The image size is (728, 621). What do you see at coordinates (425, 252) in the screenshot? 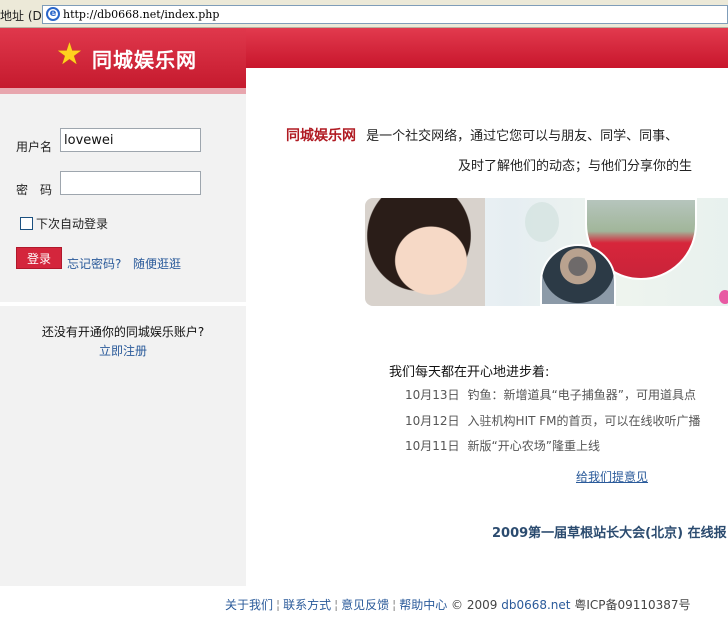
I see `banner-portrait` at bounding box center [425, 252].